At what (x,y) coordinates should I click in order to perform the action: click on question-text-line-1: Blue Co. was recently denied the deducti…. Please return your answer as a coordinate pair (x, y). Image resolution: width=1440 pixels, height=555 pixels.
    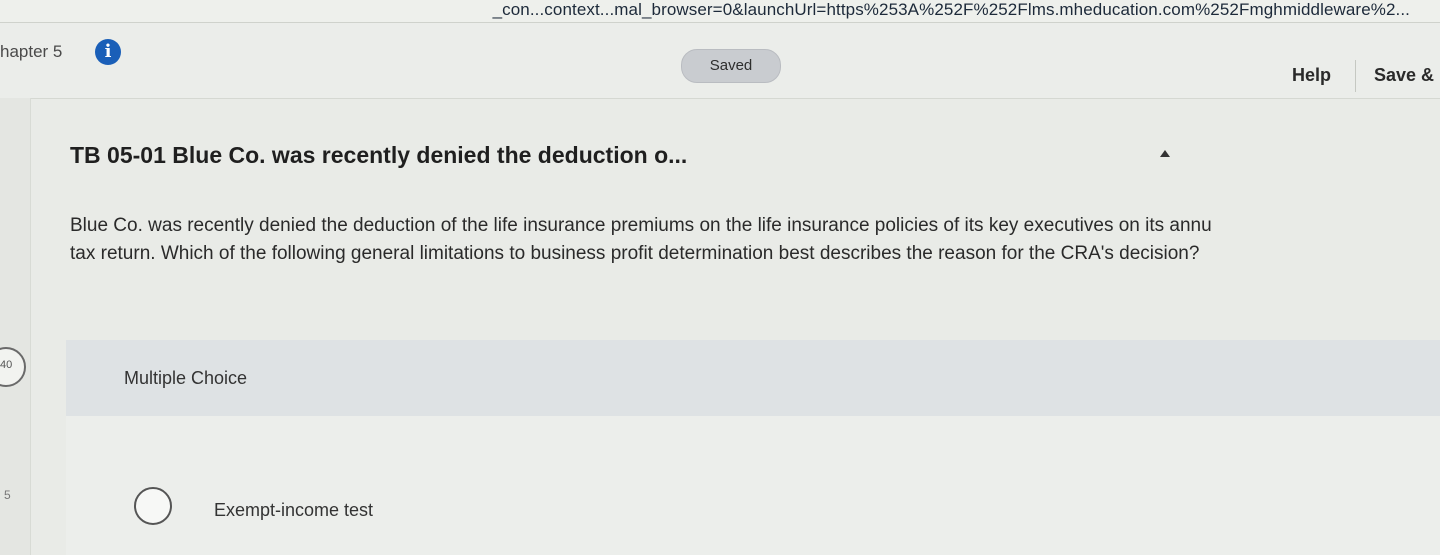
    Looking at the image, I should click on (641, 225).